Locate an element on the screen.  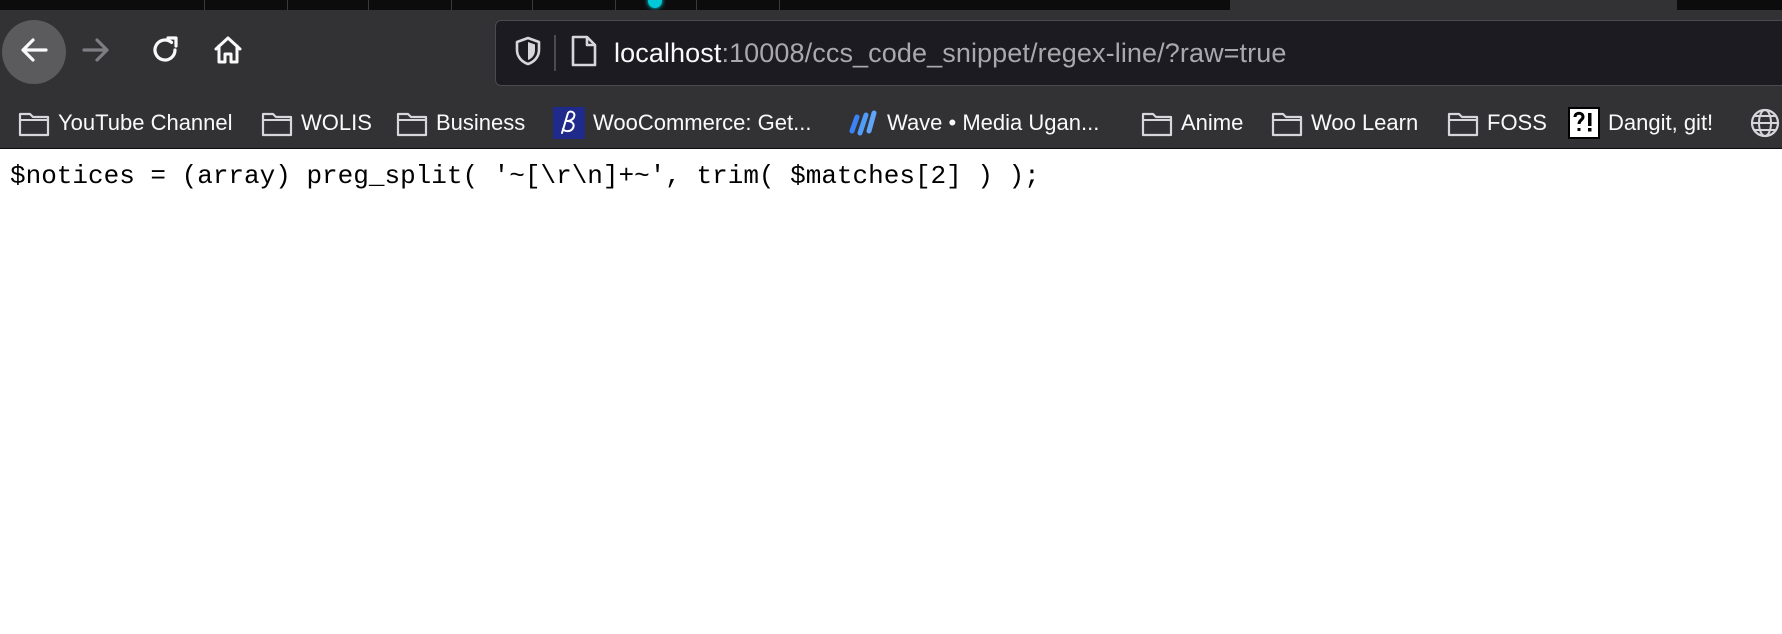
bookmark-anime: Anime is located at coordinates (1192, 123).